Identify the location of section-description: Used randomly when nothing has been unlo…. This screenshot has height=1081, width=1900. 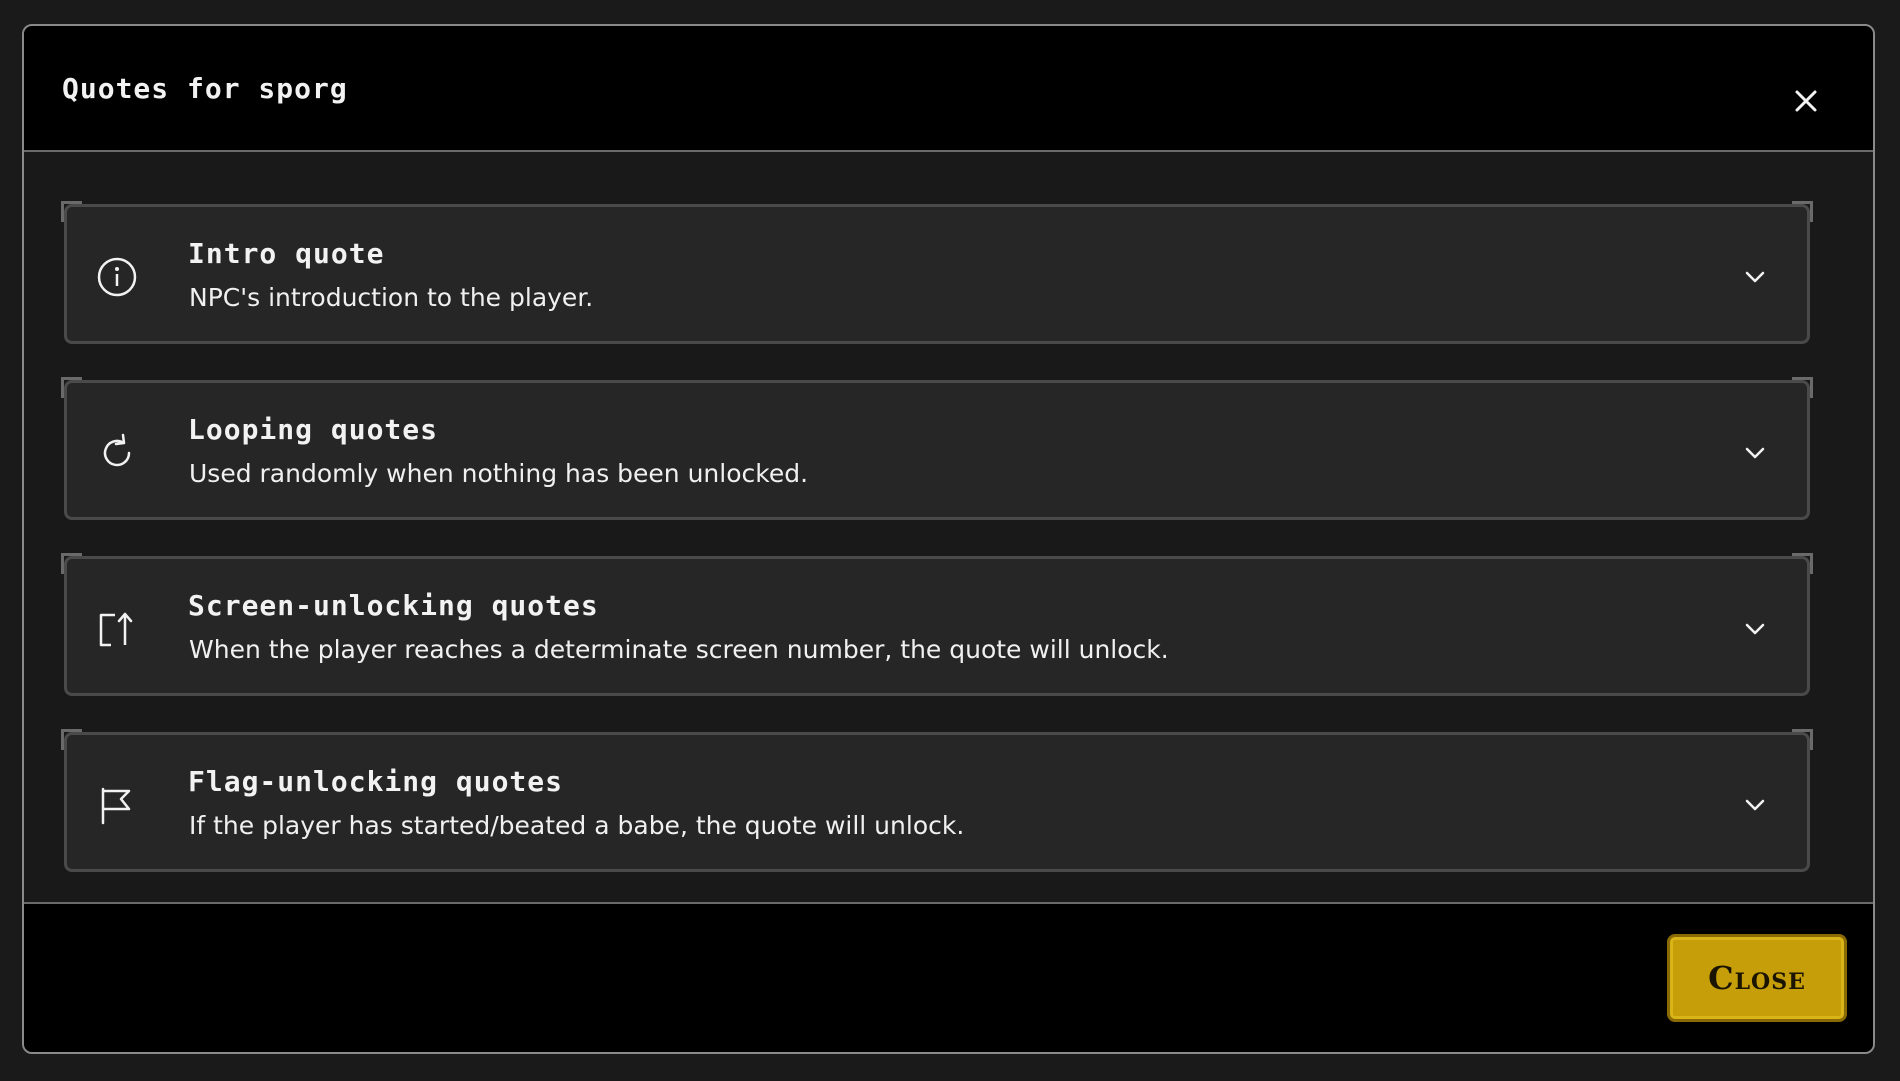
(499, 473).